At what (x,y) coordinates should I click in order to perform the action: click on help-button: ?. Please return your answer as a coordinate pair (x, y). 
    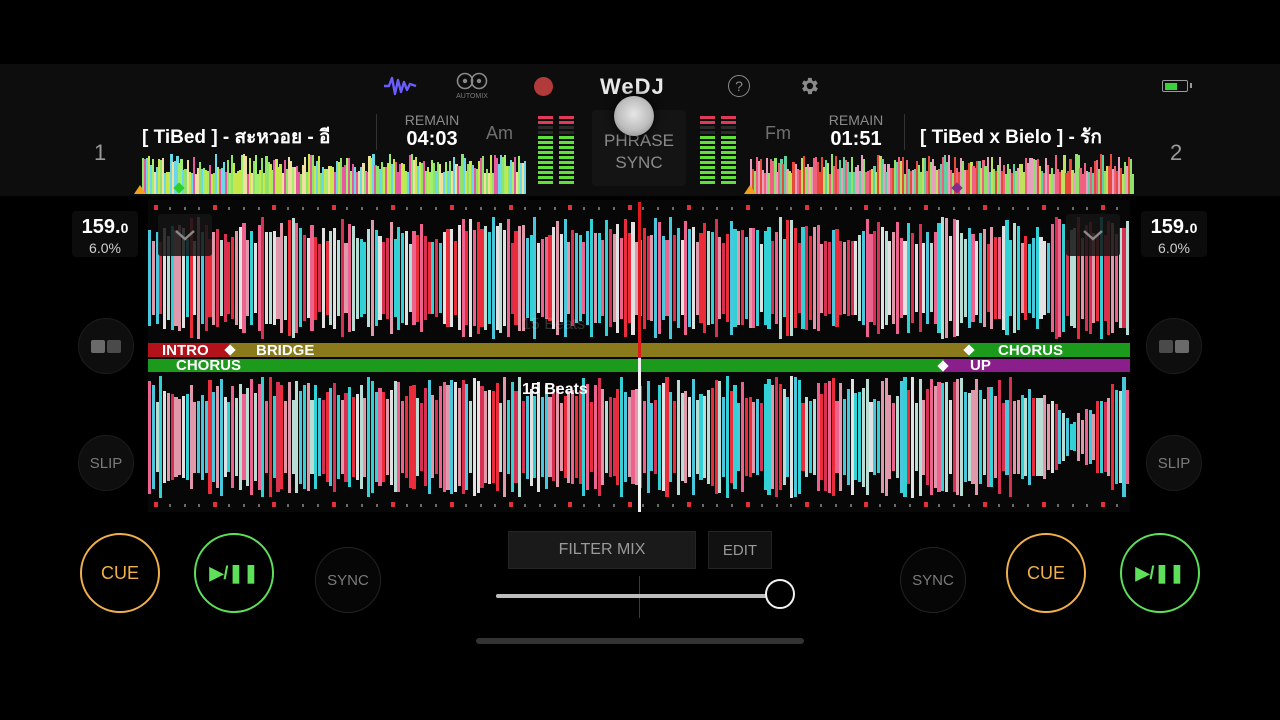
    Looking at the image, I should click on (739, 86).